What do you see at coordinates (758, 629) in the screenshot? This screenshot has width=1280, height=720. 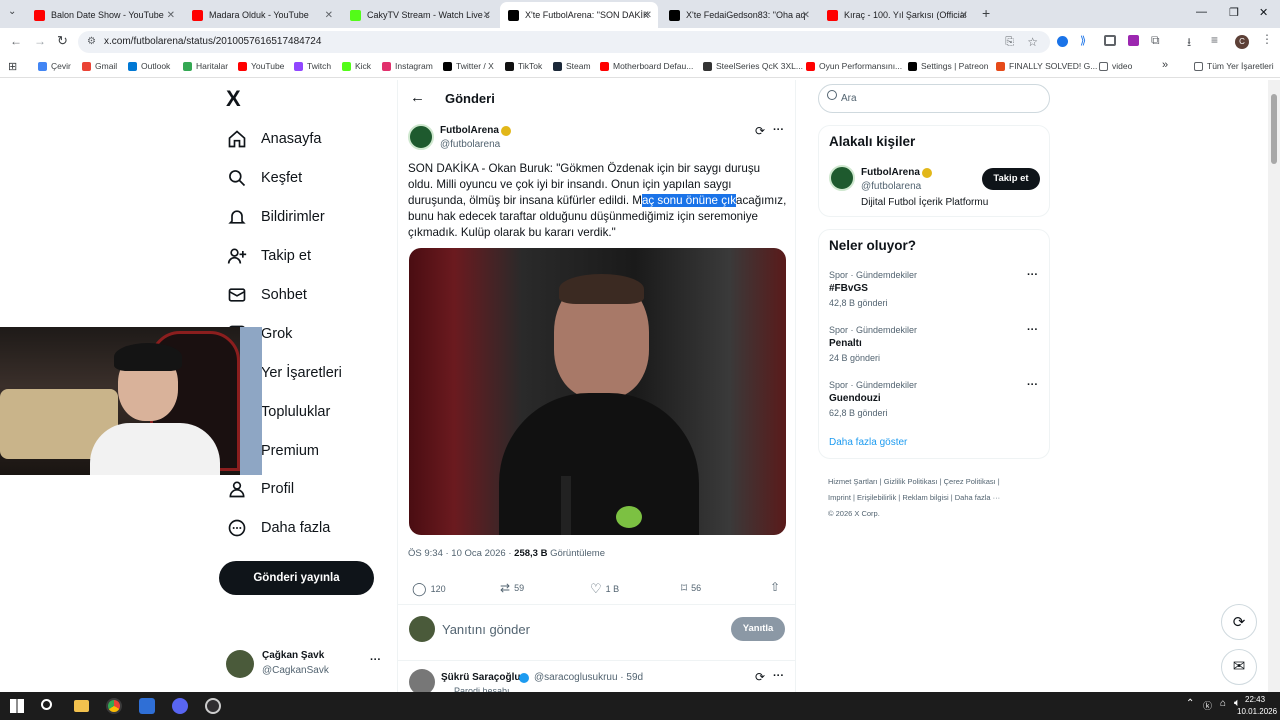 I see `reply-button: Yanıtla` at bounding box center [758, 629].